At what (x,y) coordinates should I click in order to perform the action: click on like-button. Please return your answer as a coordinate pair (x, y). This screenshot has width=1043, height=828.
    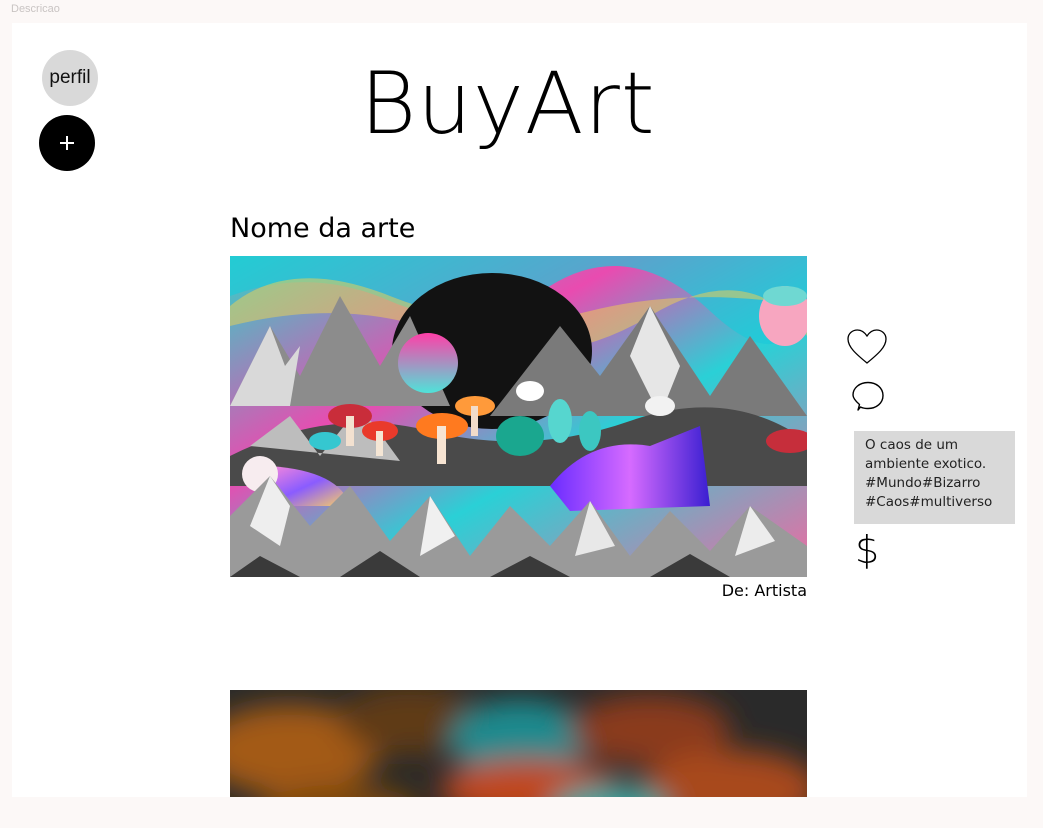
    Looking at the image, I should click on (867, 349).